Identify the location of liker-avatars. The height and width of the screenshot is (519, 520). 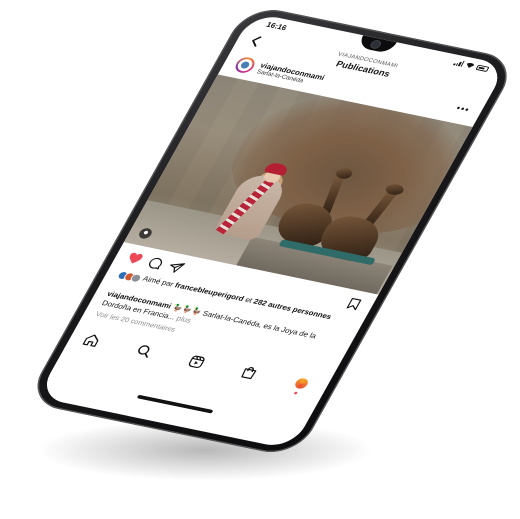
(129, 277).